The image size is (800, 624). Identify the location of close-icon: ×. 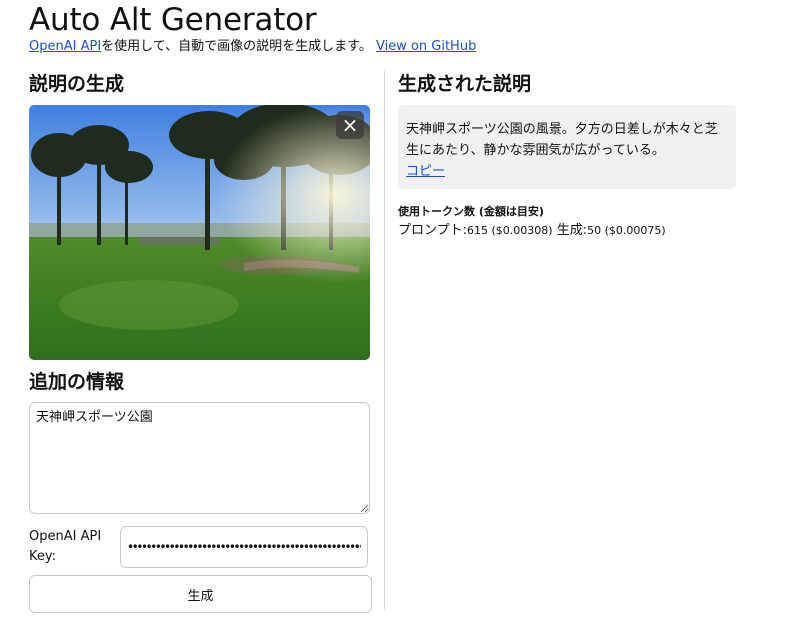
(350, 125).